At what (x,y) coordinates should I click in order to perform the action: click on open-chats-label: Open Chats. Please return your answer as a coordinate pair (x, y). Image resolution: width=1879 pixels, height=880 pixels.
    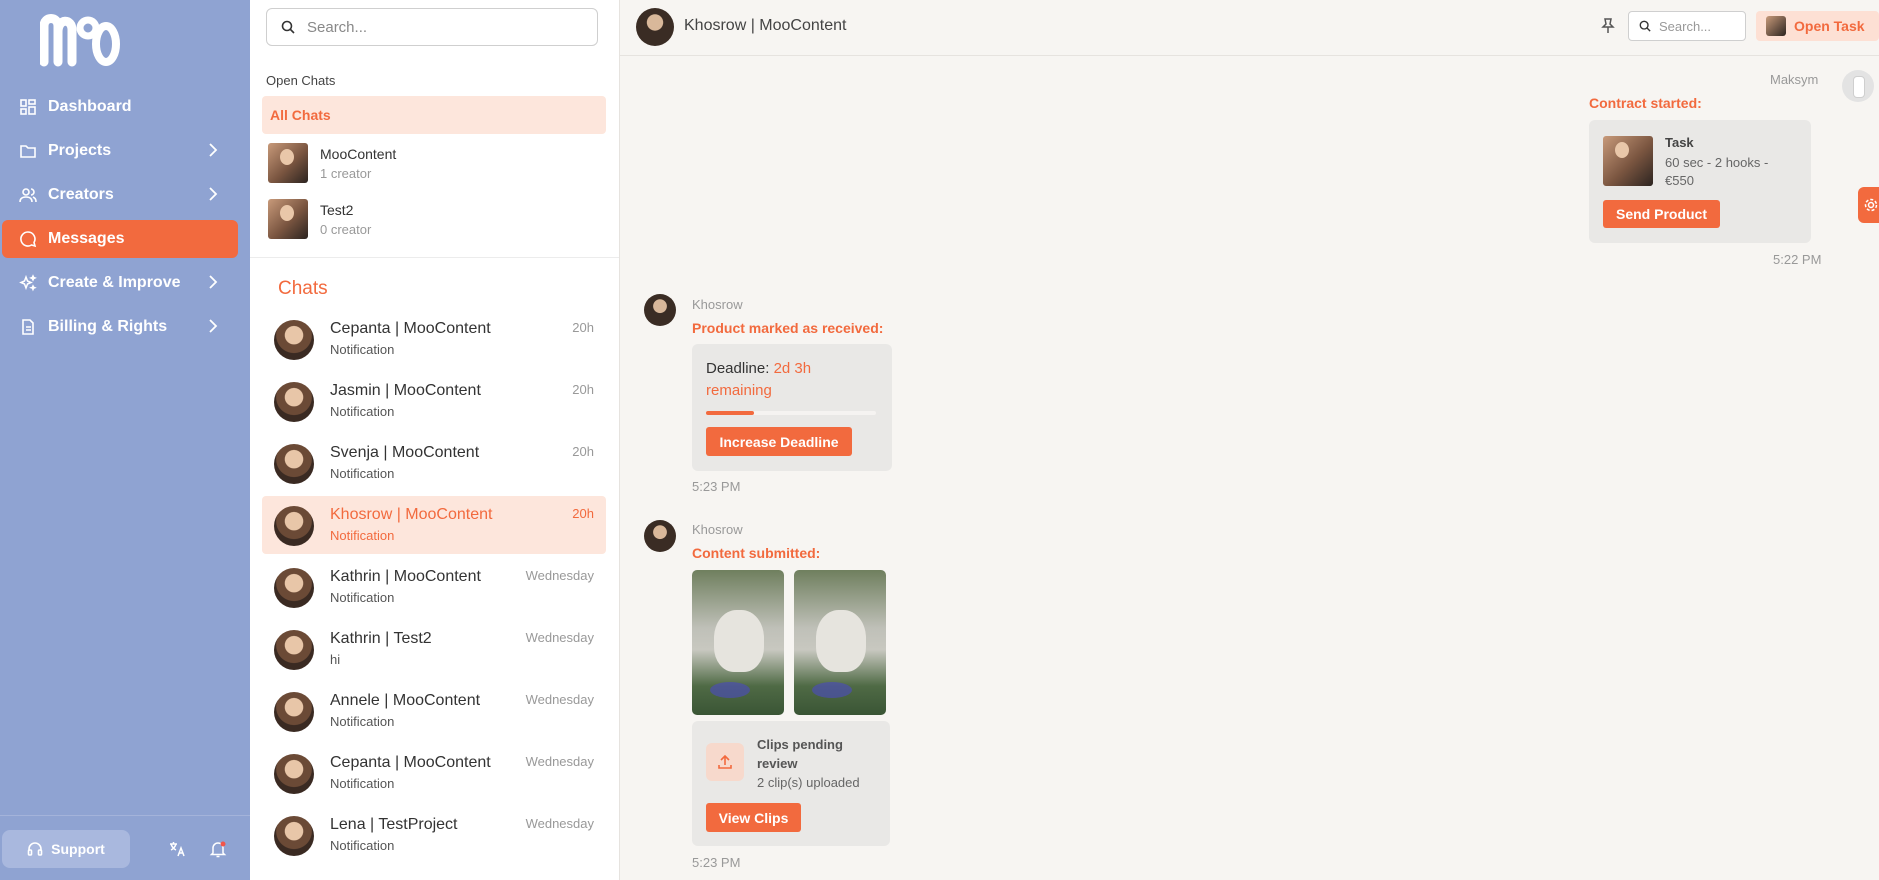
    Looking at the image, I should click on (301, 80).